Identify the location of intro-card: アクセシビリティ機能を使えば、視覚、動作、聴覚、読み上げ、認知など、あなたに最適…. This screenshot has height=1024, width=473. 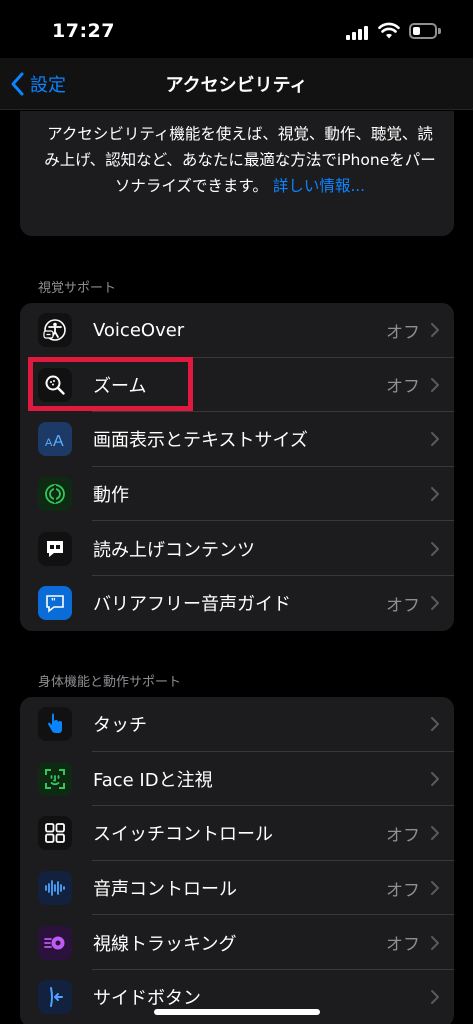
(237, 173).